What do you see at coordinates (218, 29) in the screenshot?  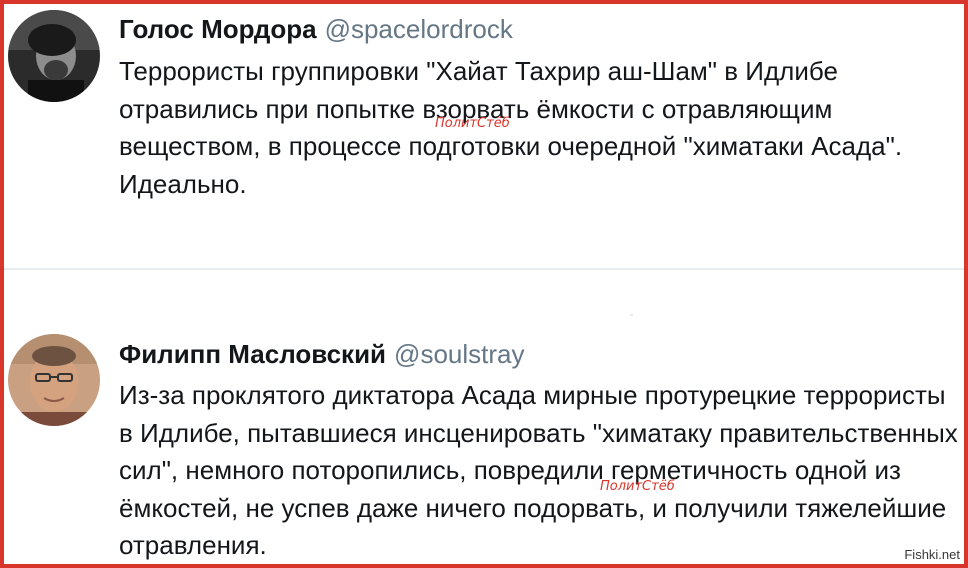 I see `author-name: Голос Мордора` at bounding box center [218, 29].